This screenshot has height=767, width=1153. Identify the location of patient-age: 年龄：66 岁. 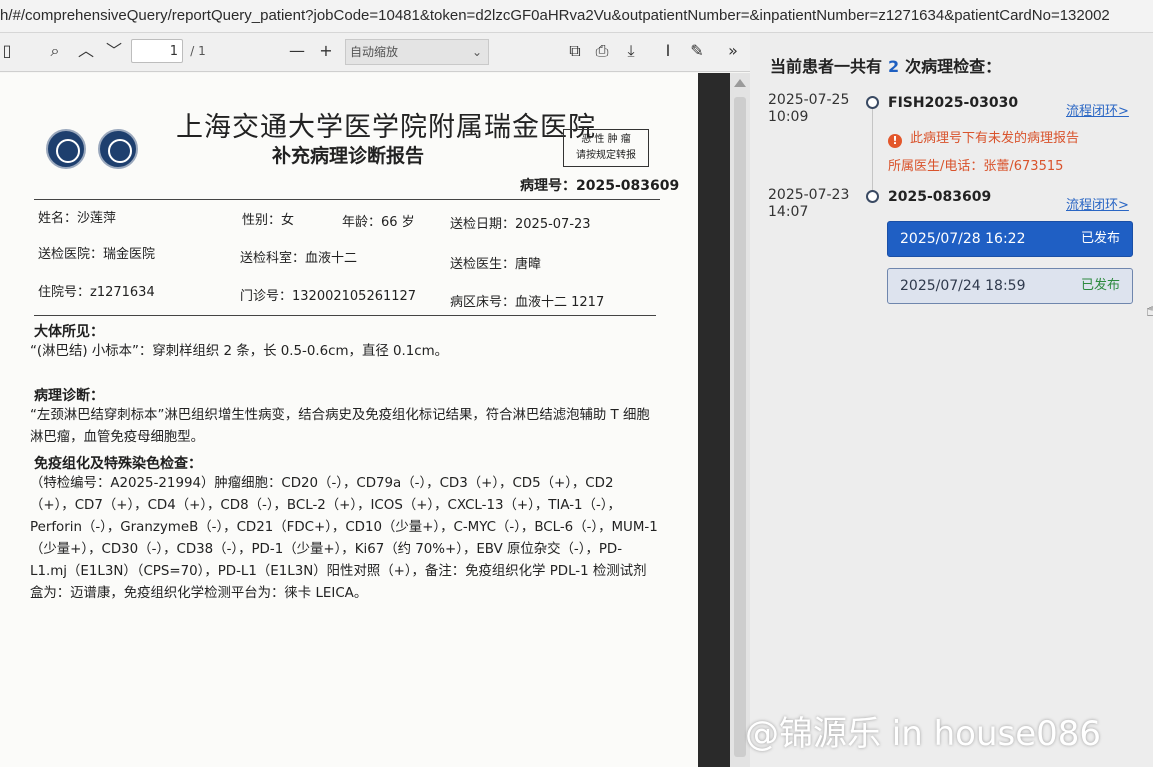
(378, 222).